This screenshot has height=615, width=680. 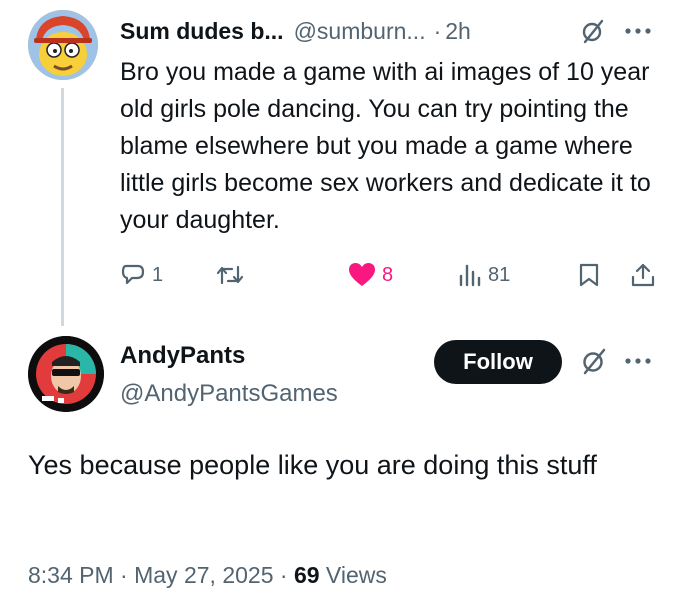 I want to click on reply-action-bar: 1 8 81, so click(x=392, y=275).